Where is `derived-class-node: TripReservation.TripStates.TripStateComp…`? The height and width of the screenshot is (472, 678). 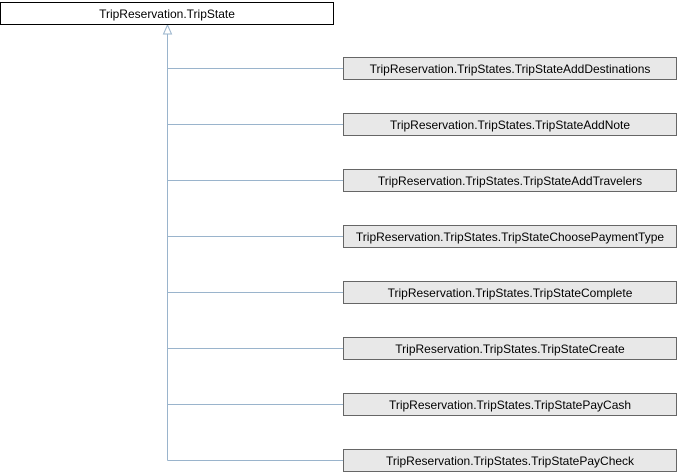 derived-class-node: TripReservation.TripStates.TripStateComp… is located at coordinates (510, 292).